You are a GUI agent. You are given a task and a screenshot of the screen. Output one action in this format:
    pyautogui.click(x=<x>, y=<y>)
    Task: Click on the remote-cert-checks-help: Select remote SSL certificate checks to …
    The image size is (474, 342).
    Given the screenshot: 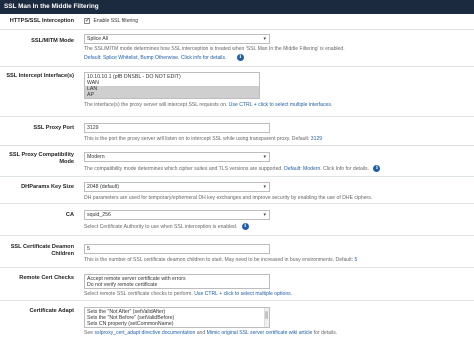 What is the action you would take?
    pyautogui.click(x=139, y=294)
    